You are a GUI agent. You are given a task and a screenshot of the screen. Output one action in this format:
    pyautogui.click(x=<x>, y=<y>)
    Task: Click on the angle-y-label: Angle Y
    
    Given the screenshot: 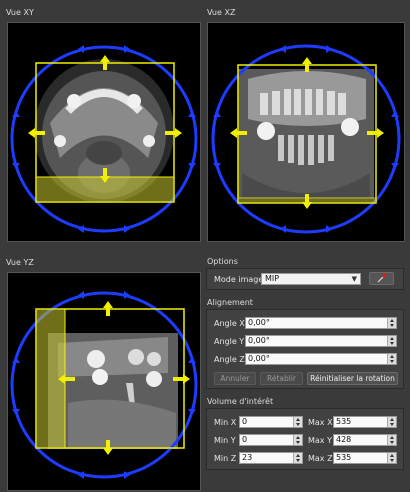 What is the action you would take?
    pyautogui.click(x=229, y=341)
    